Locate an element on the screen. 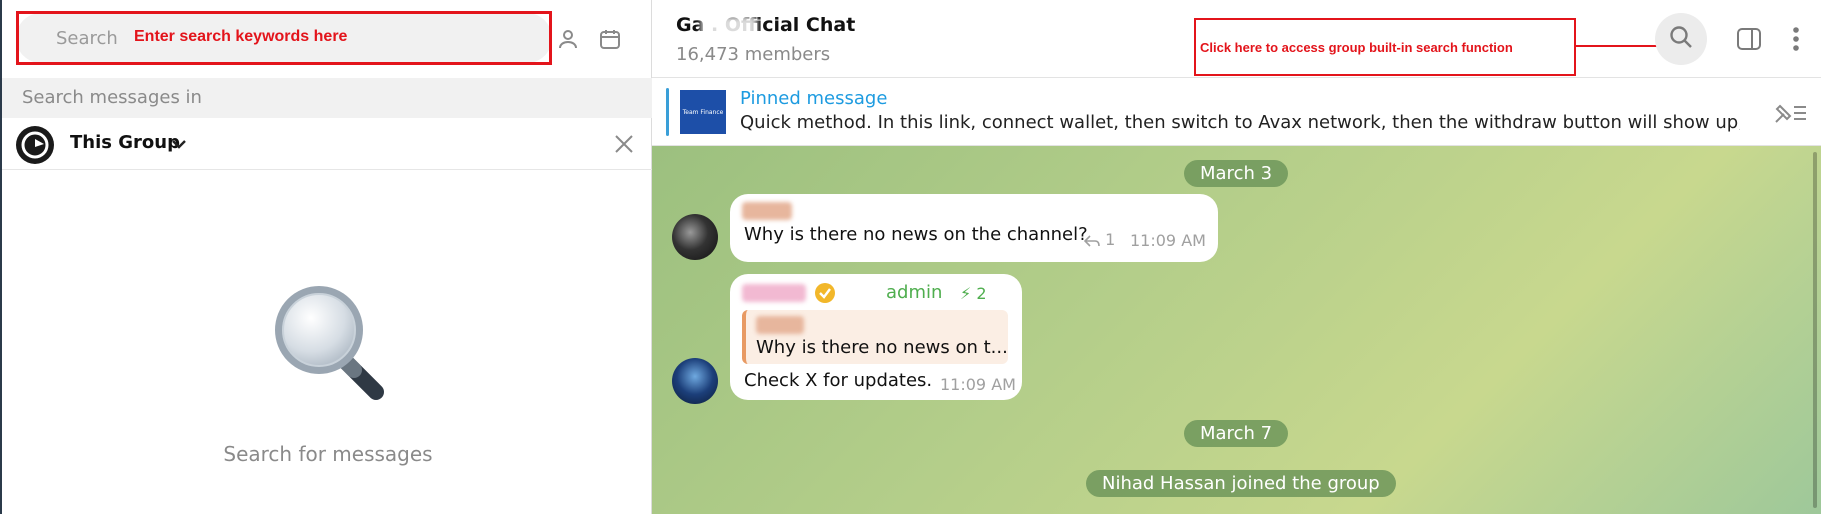 The width and height of the screenshot is (1821, 514). group-avatar is located at coordinates (35, 145).